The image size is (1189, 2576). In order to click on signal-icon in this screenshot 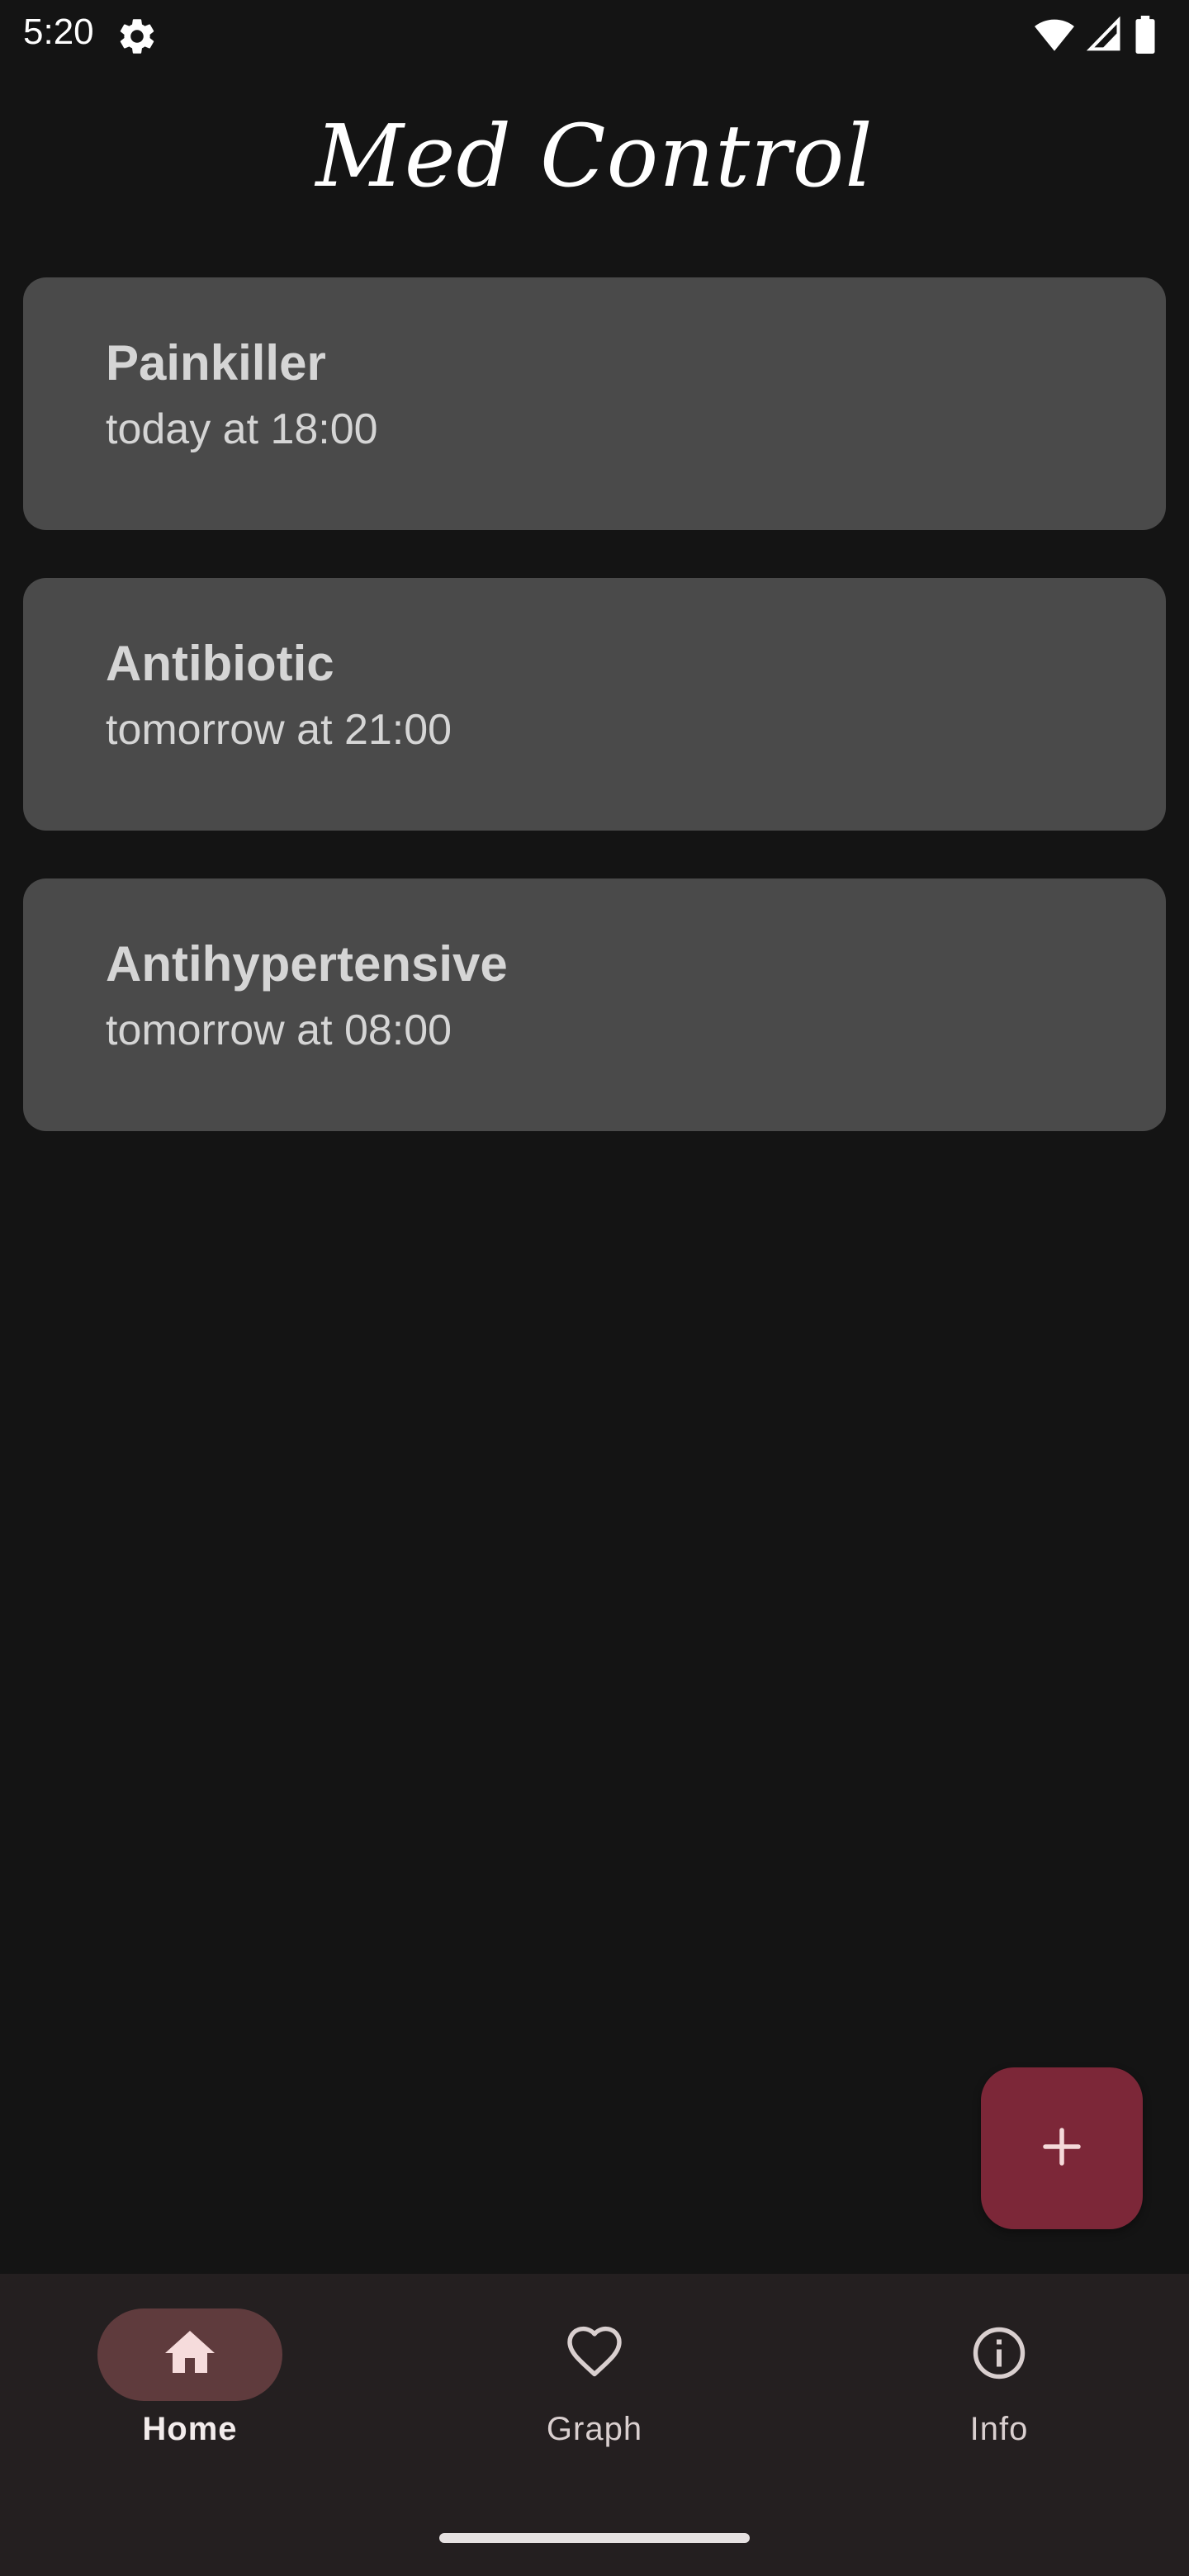, I will do `click(1105, 35)`.